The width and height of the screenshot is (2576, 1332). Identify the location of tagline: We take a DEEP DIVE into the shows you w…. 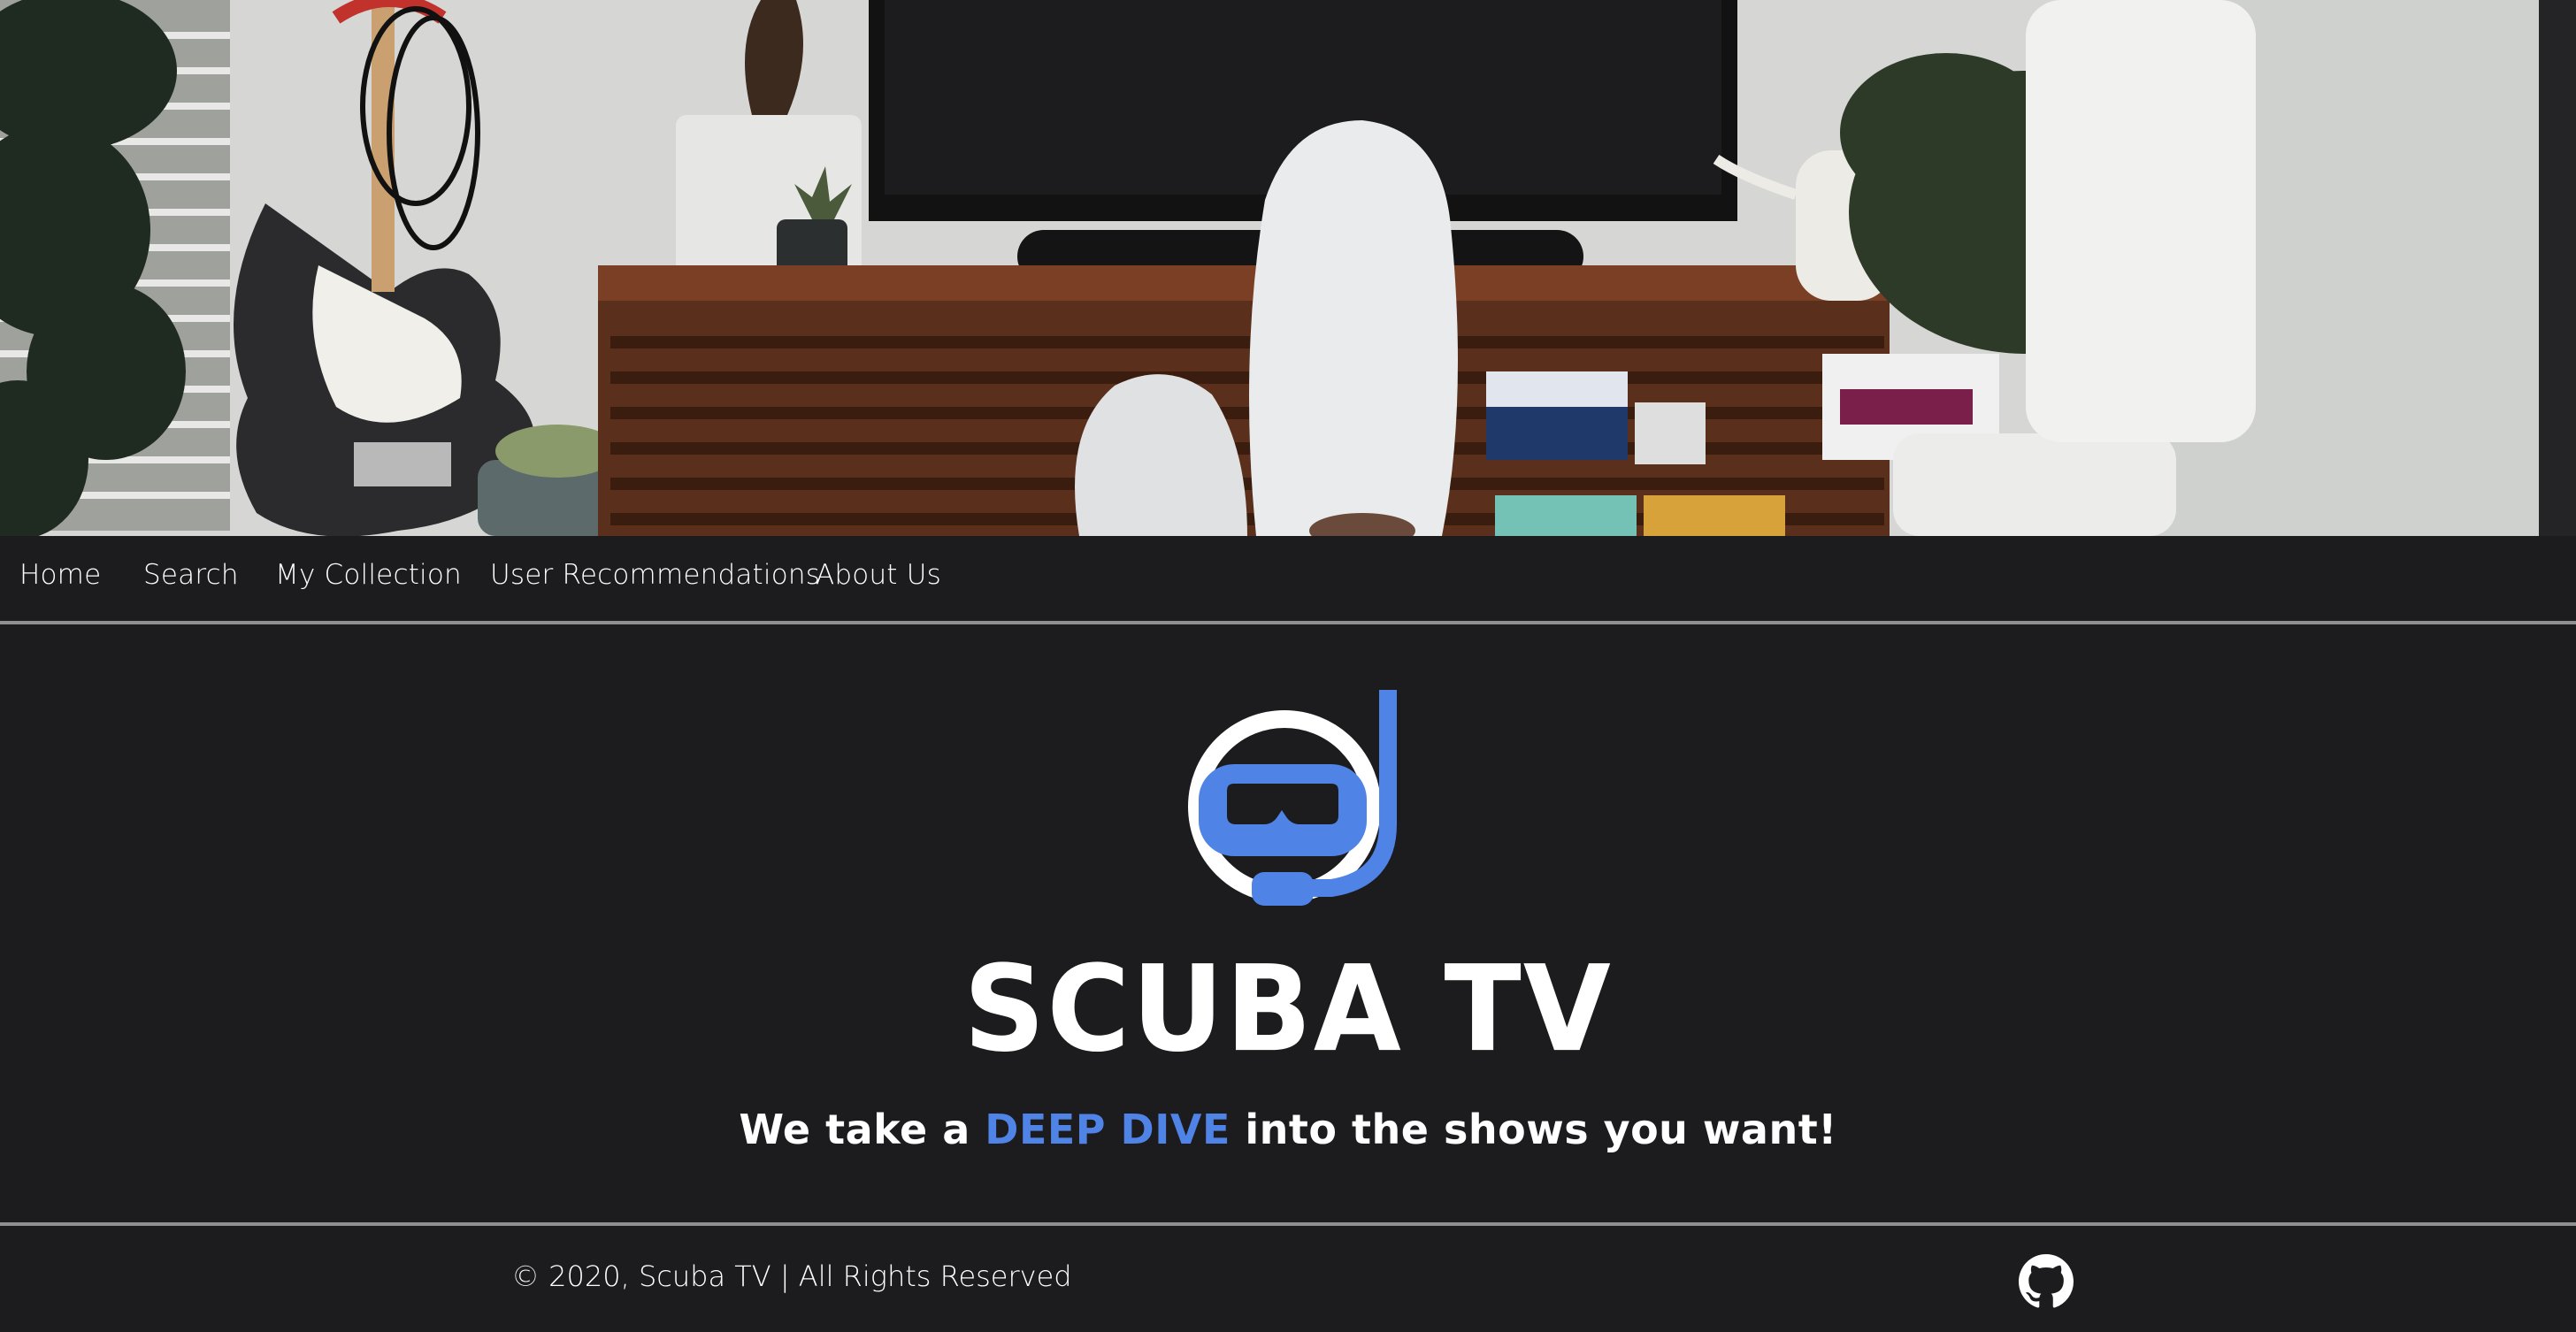
(1288, 1129).